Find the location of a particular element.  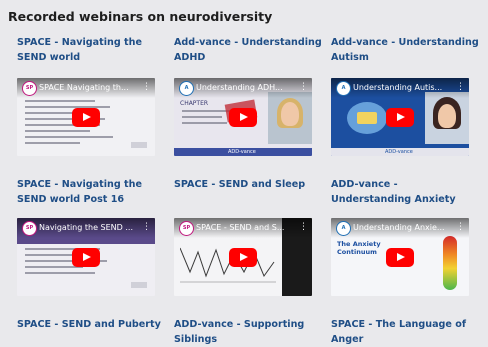

slide-graphic-inner is located at coordinates (367, 118).